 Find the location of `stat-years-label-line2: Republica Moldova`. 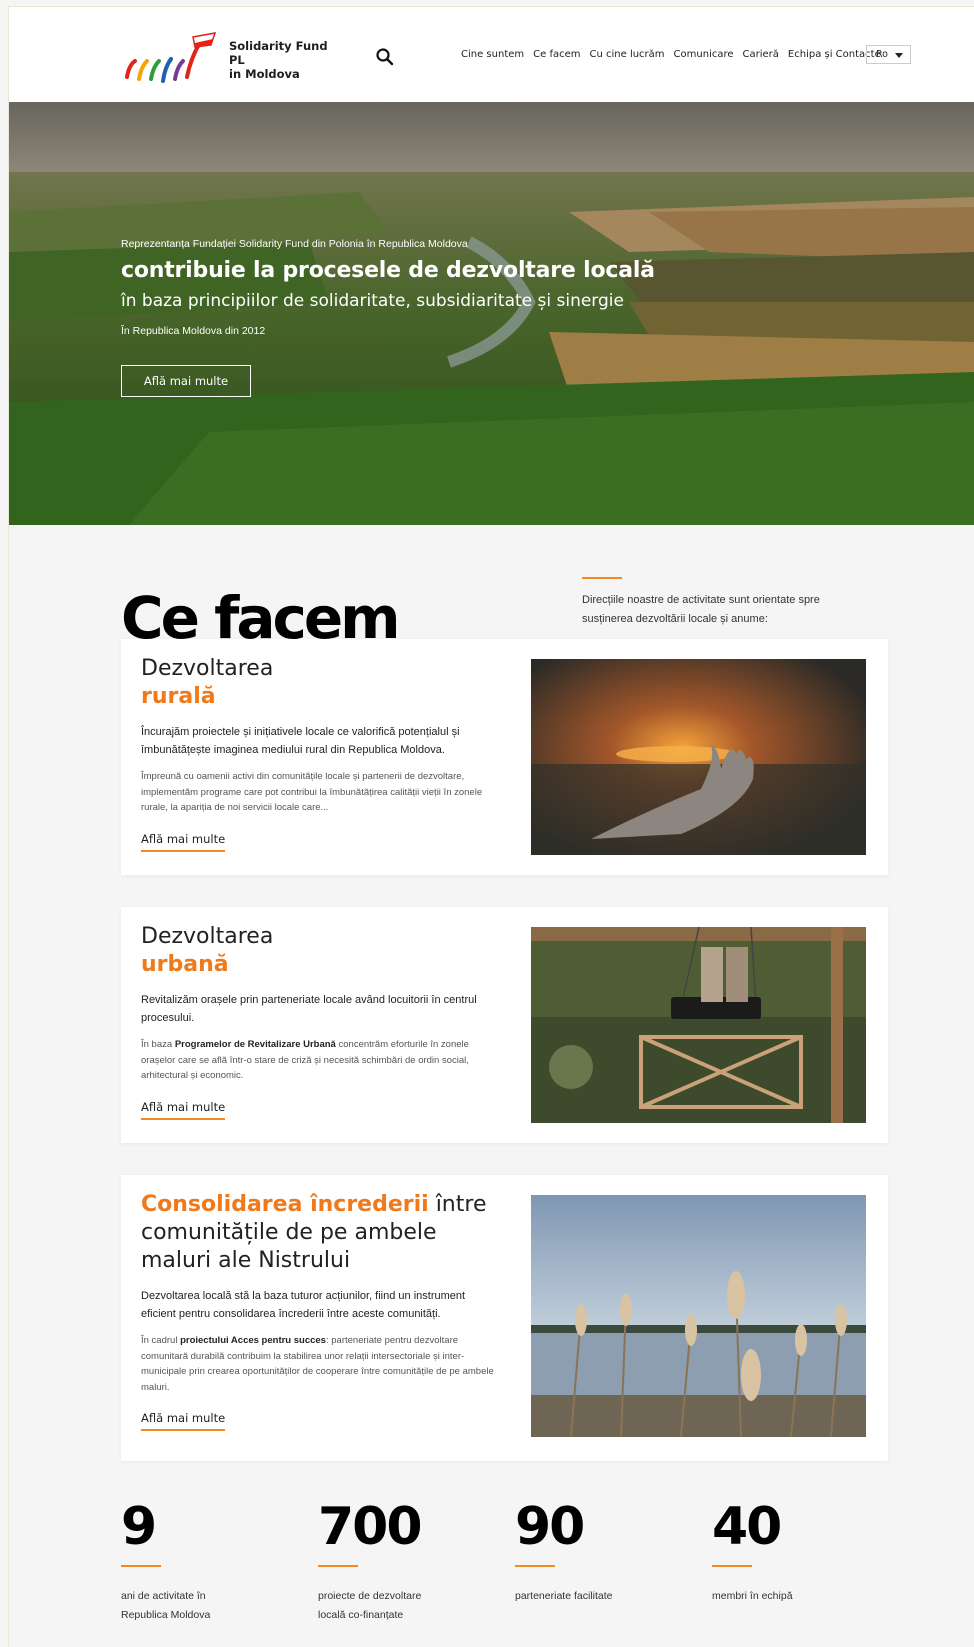

stat-years-label-line2: Republica Moldova is located at coordinates (166, 1615).